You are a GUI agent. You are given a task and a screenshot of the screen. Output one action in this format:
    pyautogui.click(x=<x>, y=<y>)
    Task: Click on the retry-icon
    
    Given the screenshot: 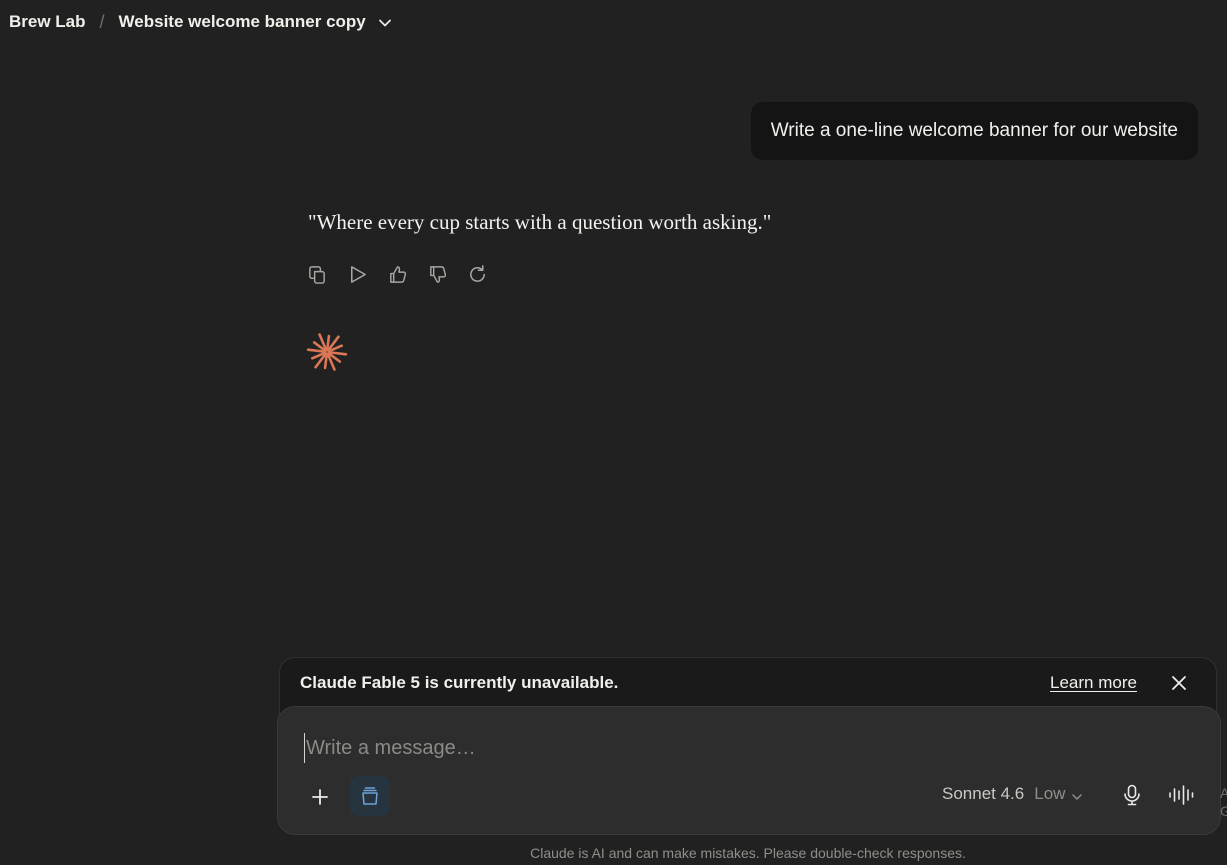 What is the action you would take?
    pyautogui.click(x=477, y=274)
    